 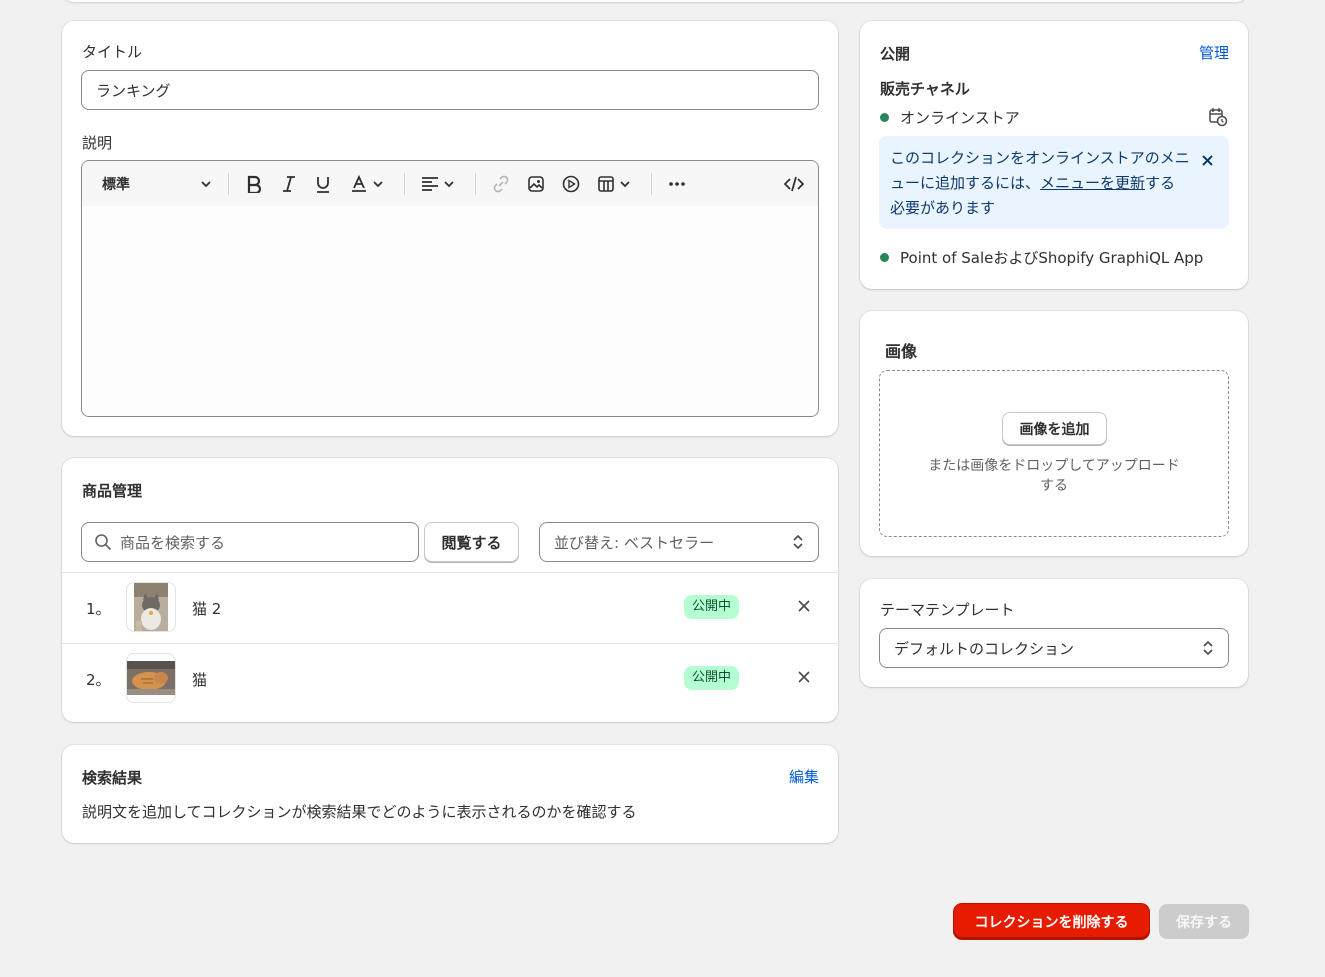 I want to click on link-icon, so click(x=501, y=184).